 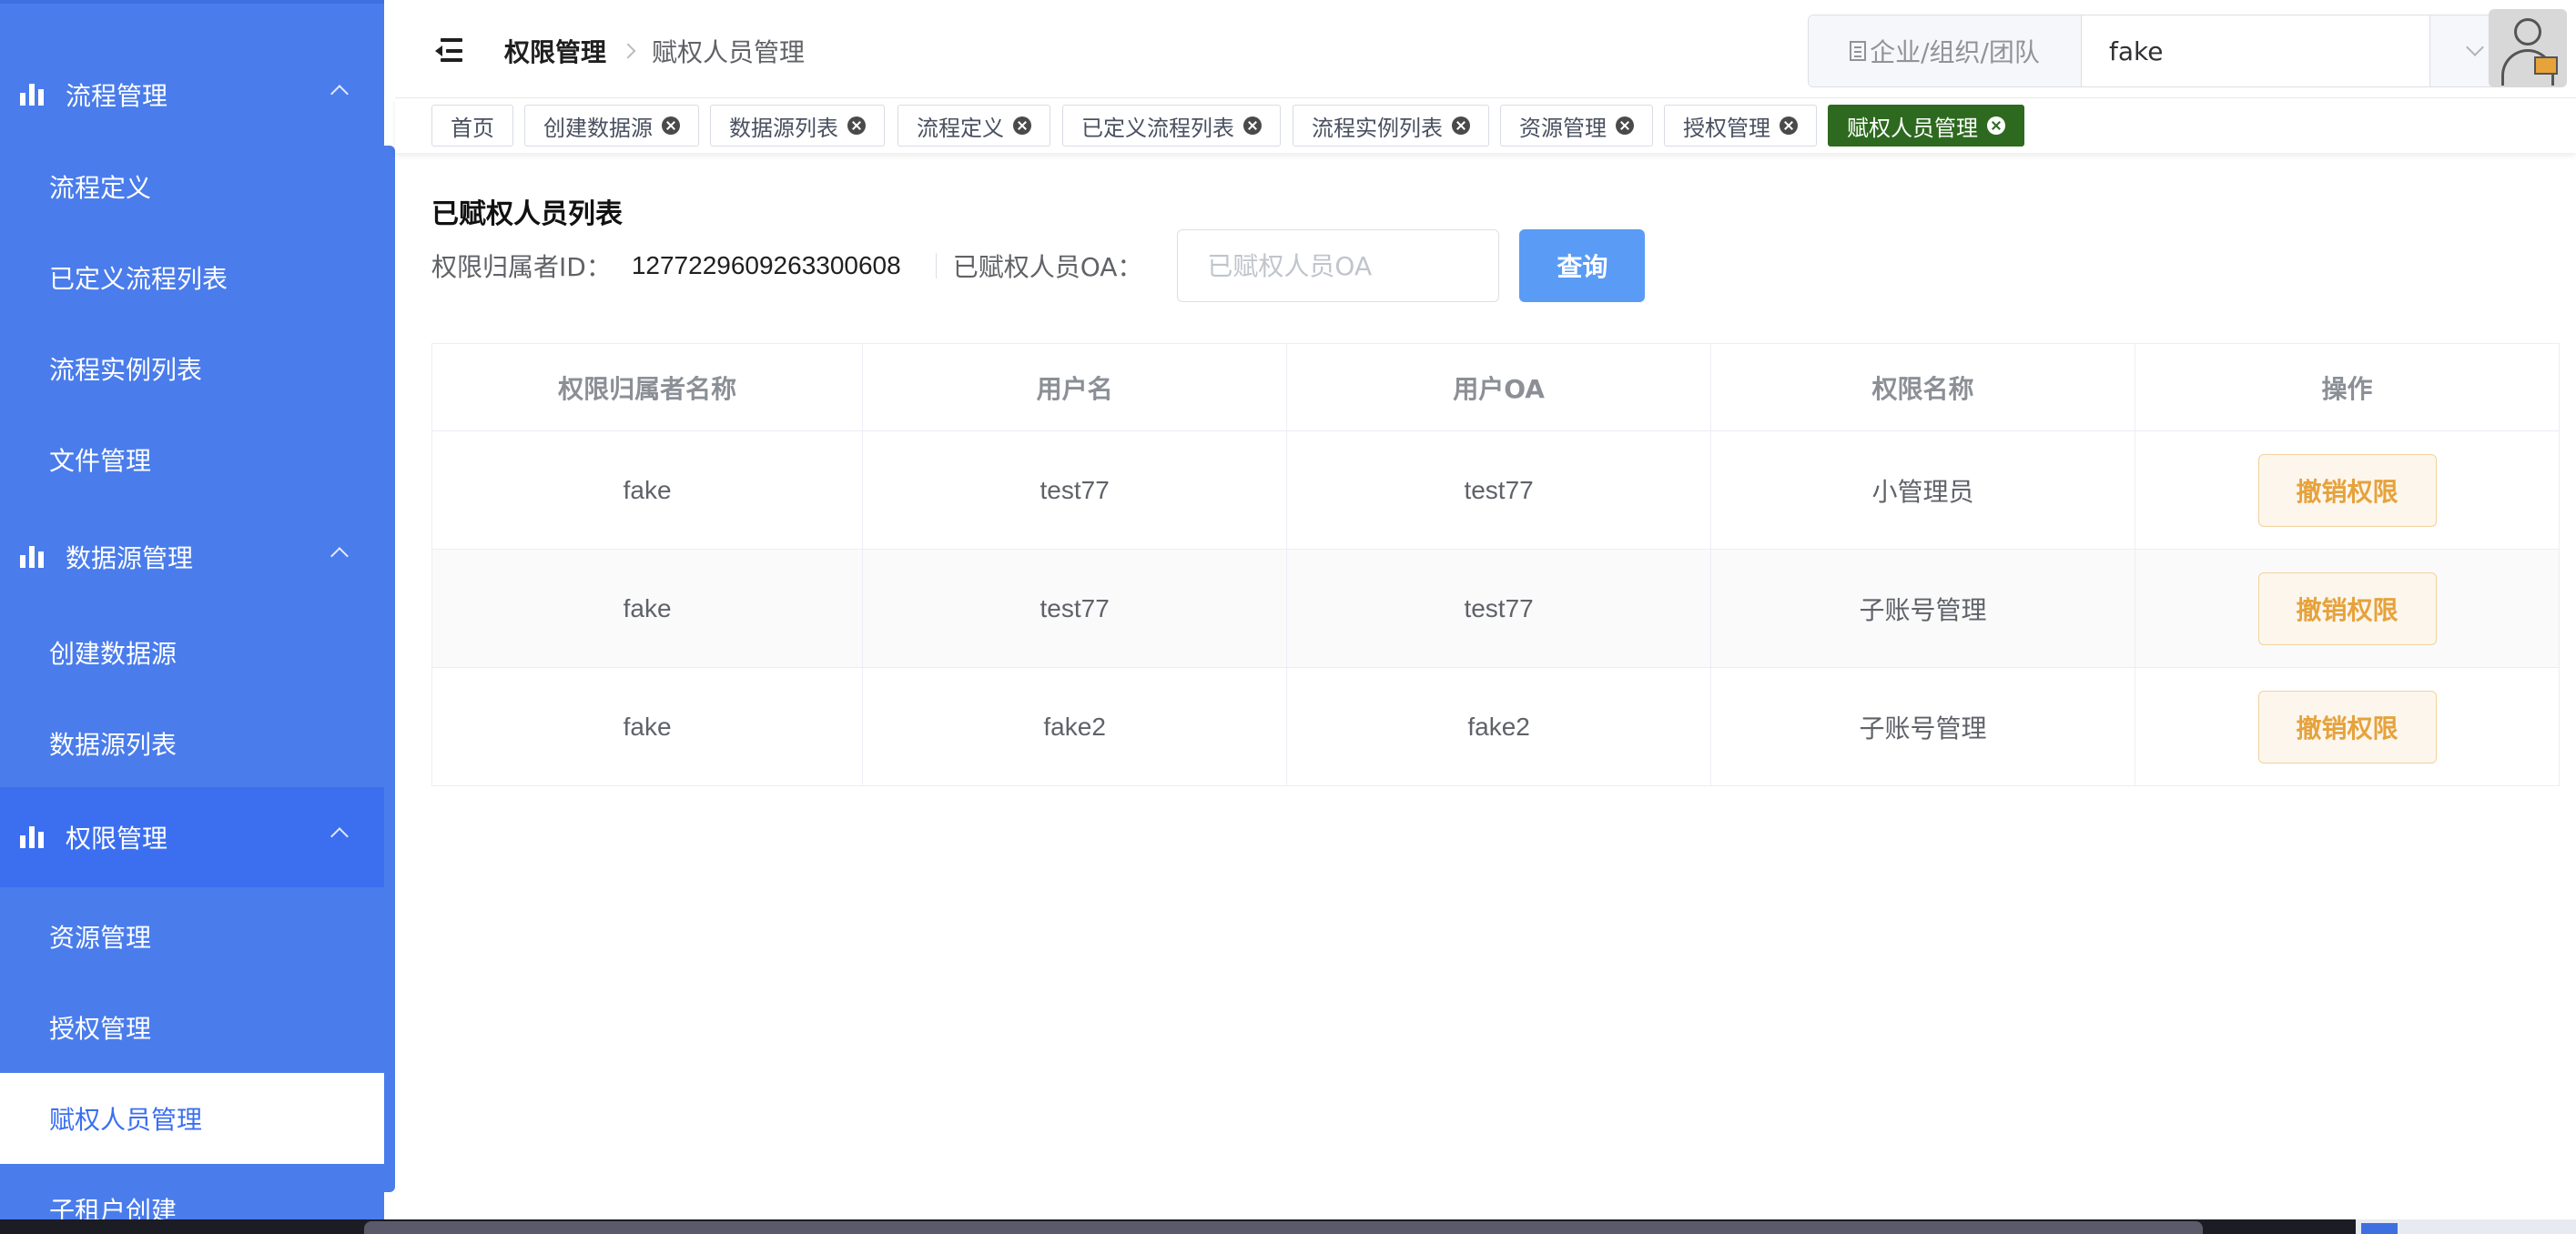 I want to click on tag-process-definition: 流程定义, so click(x=974, y=126).